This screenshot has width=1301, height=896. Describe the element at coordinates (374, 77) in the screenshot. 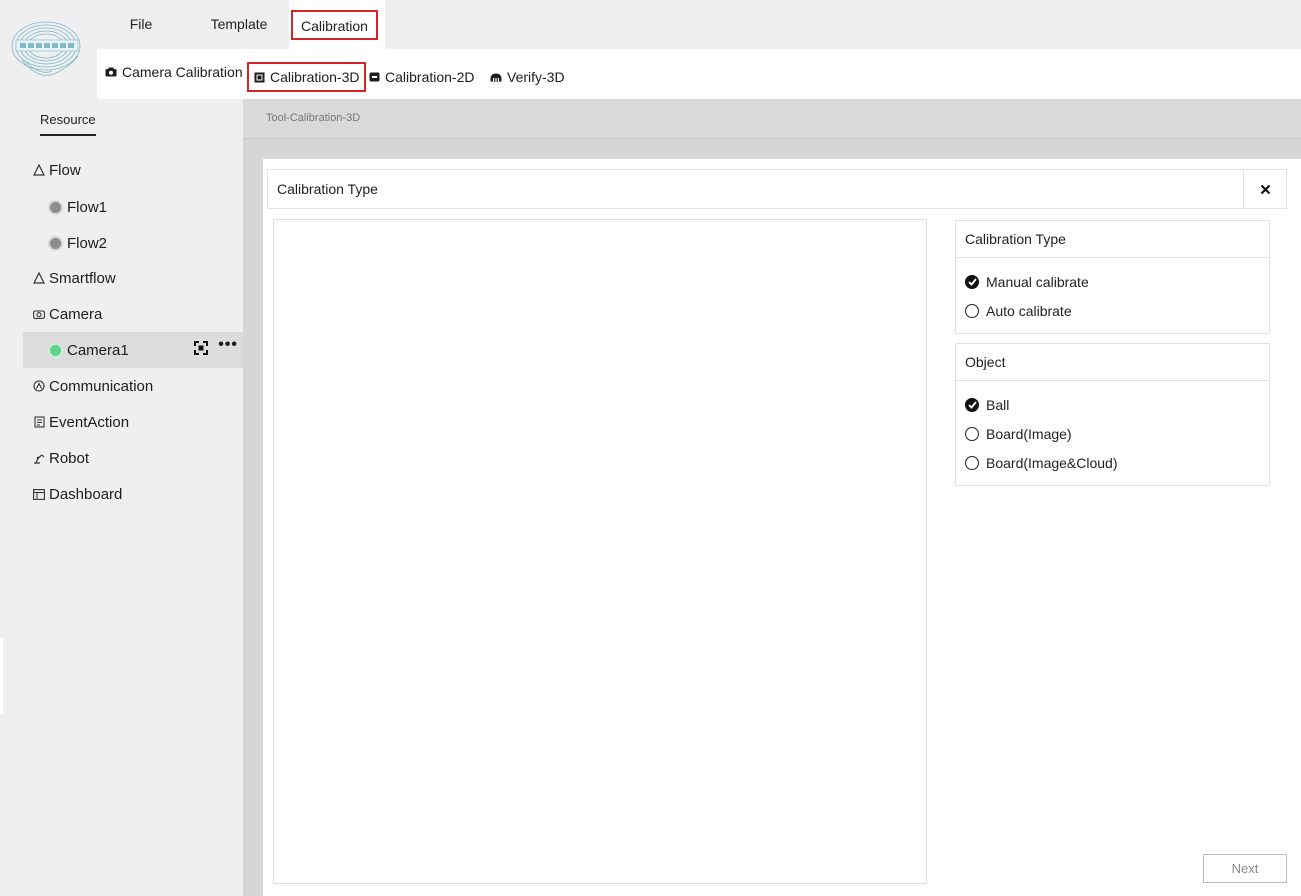

I see `calendar-2d-icon` at that location.